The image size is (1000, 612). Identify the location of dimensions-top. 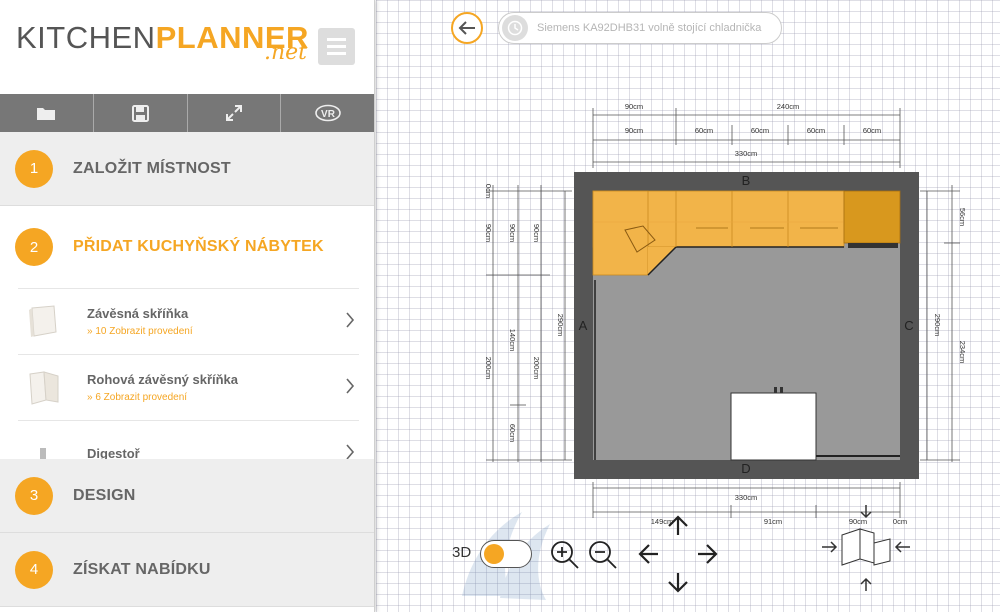
(746, 138).